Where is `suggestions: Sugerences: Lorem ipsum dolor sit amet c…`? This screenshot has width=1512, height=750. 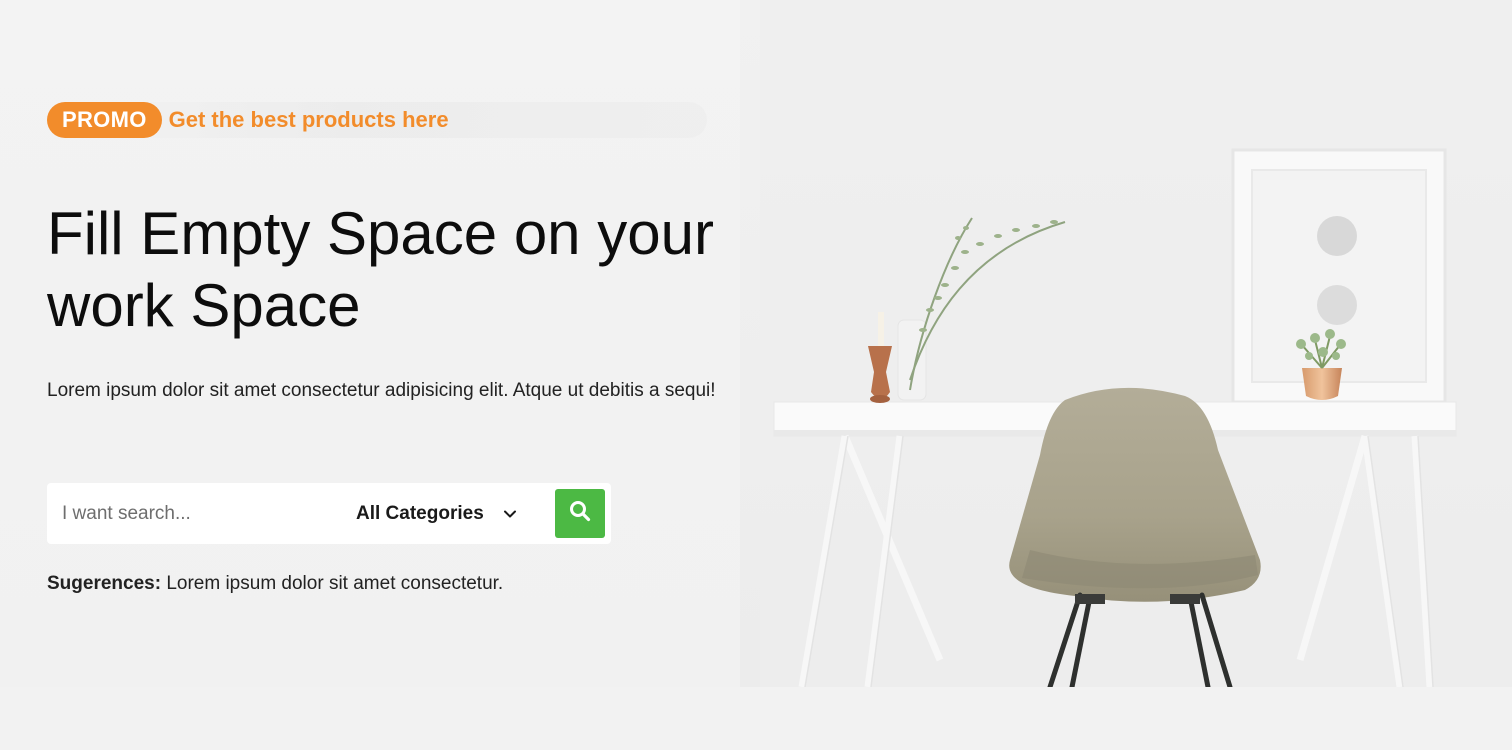
suggestions: Sugerences: Lorem ipsum dolor sit amet c… is located at coordinates (275, 584).